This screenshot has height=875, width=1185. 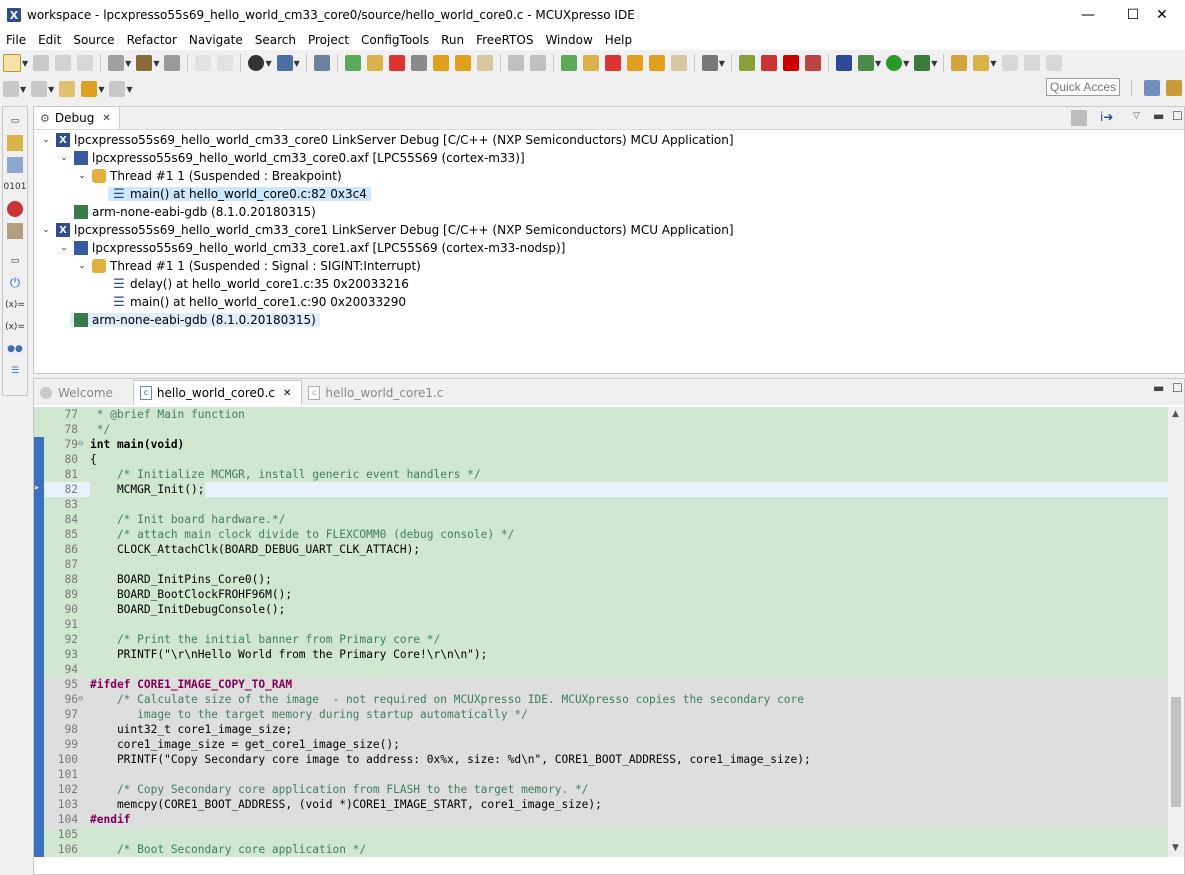 I want to click on tab-welcome: Welcome, so click(x=78, y=393).